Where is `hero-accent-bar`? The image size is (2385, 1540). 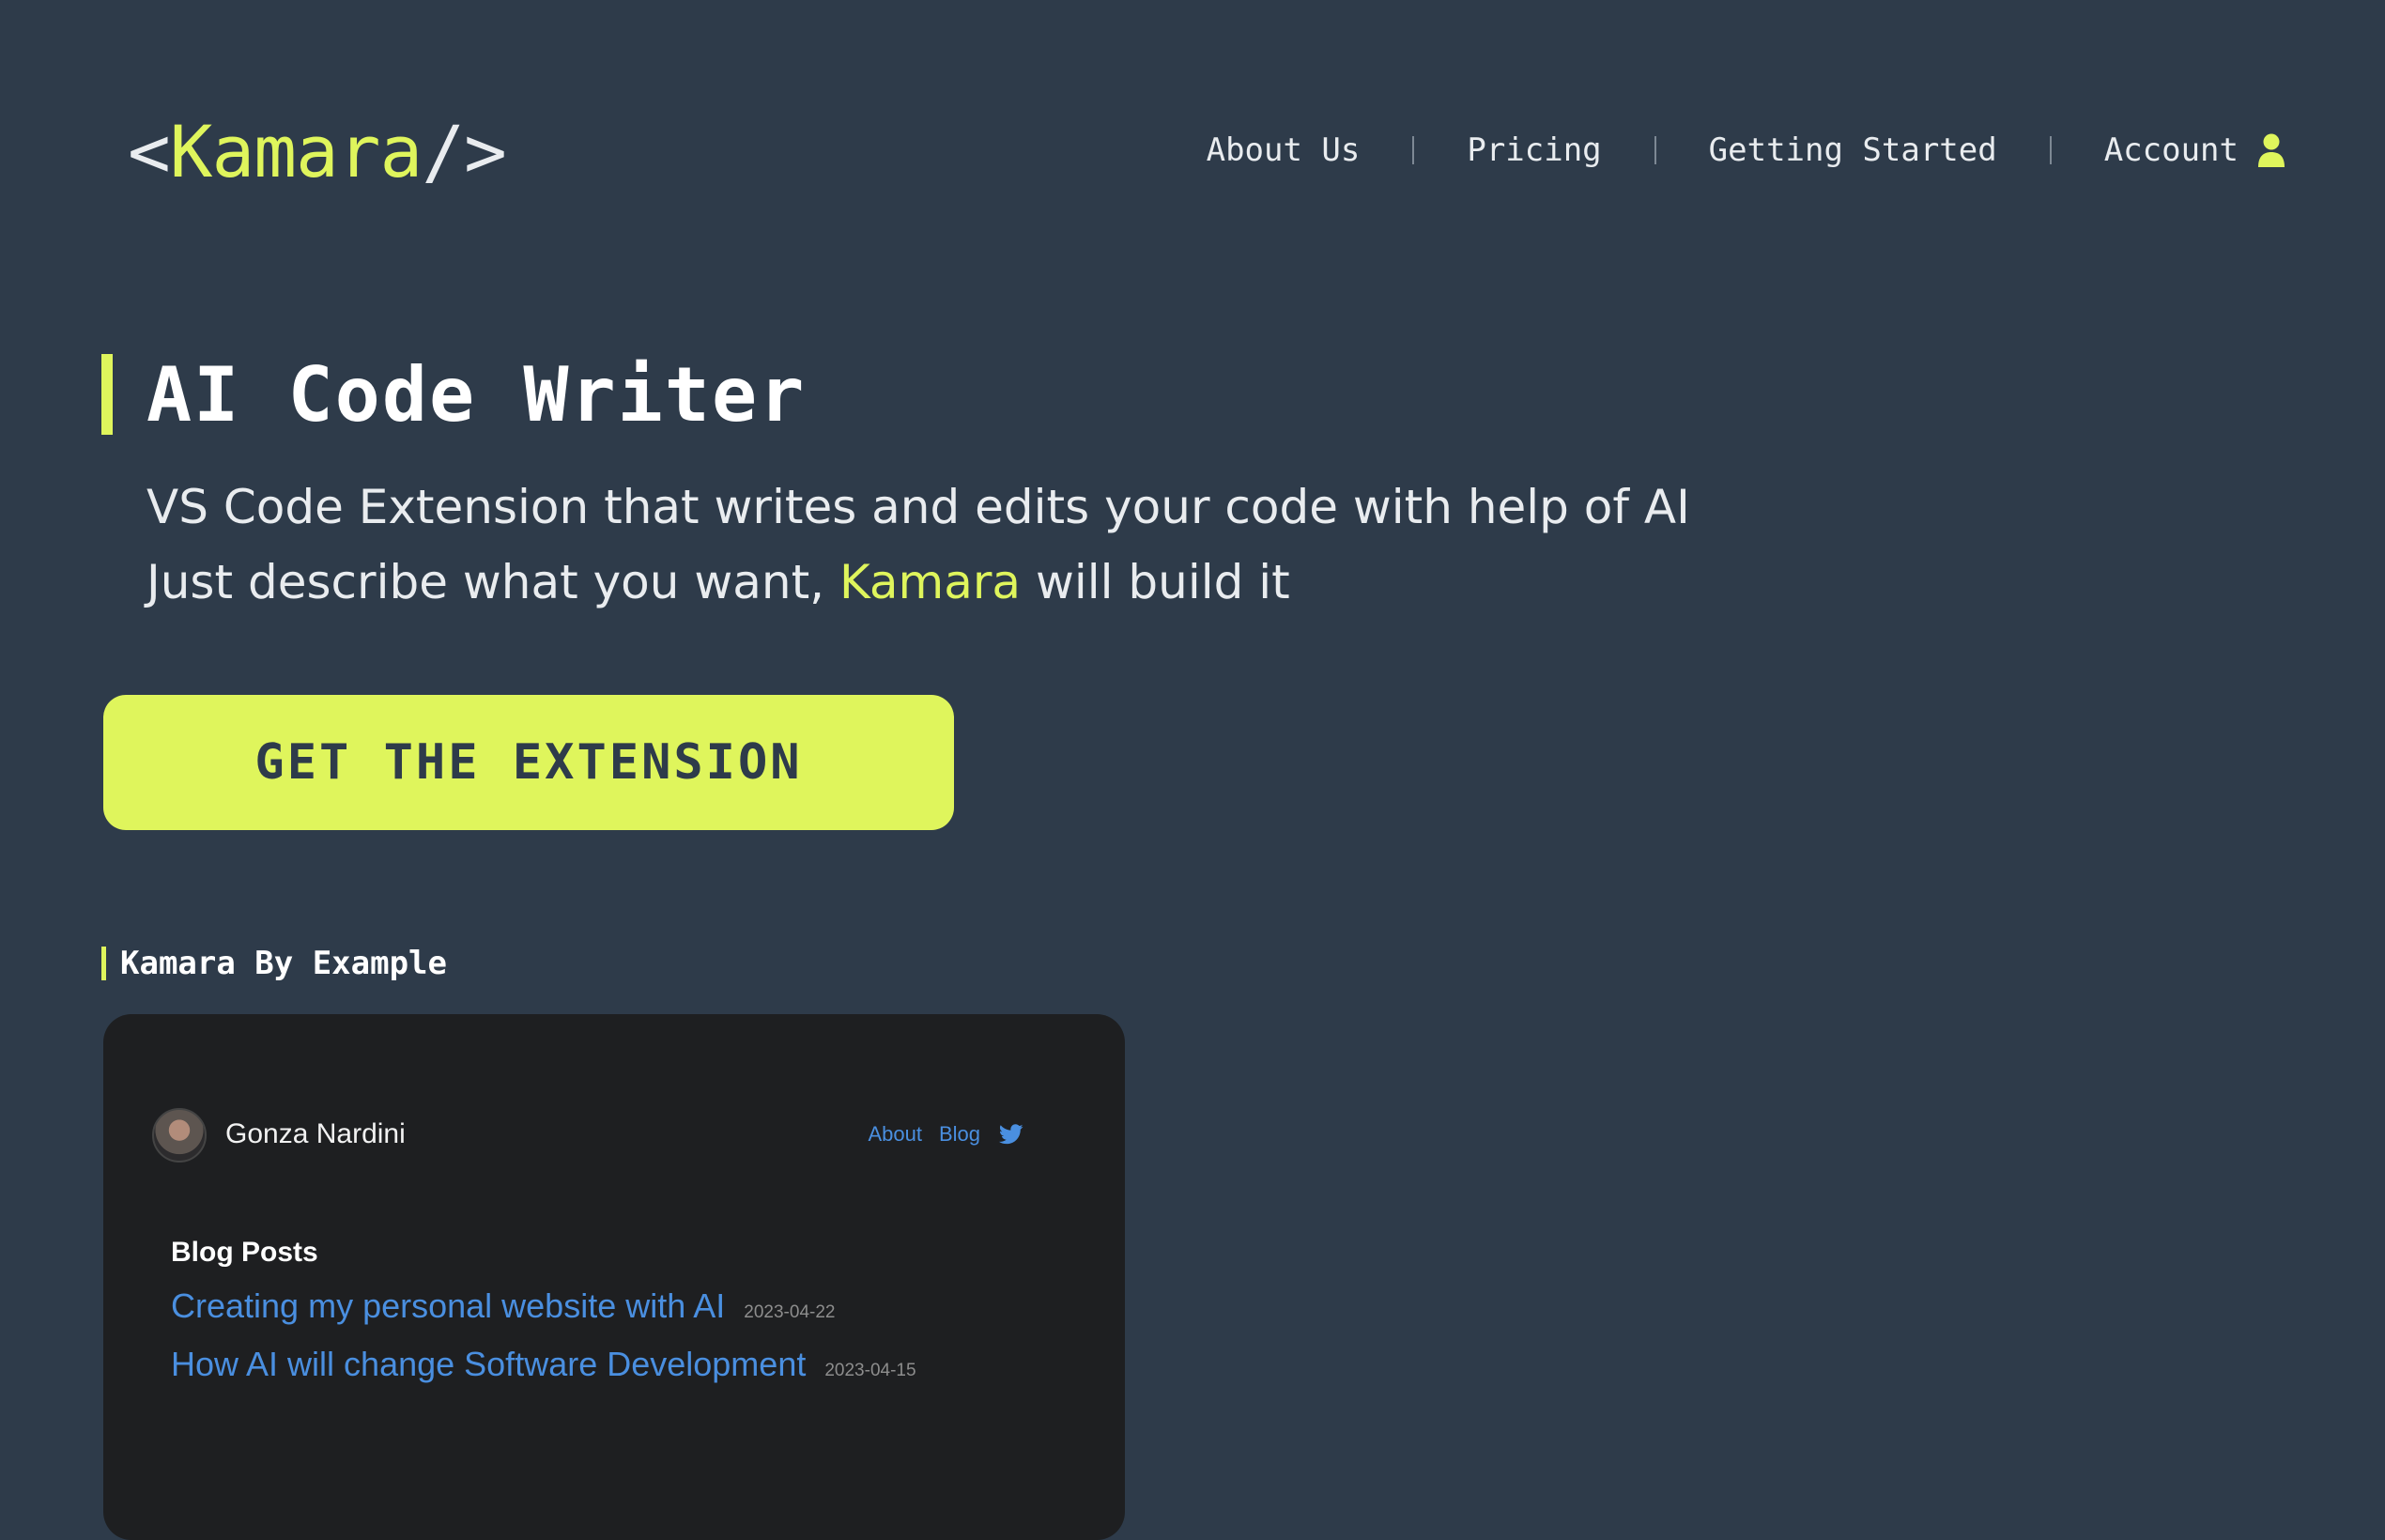 hero-accent-bar is located at coordinates (107, 394).